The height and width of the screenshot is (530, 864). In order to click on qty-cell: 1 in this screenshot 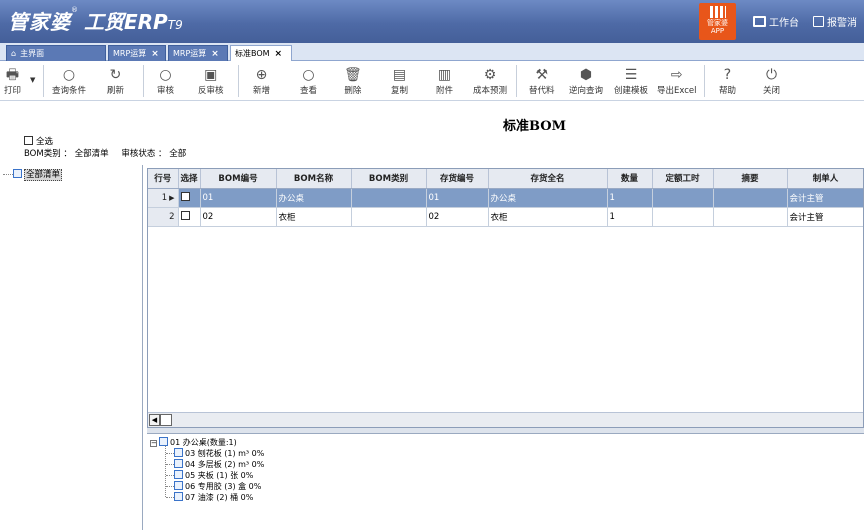, I will do `click(630, 217)`.